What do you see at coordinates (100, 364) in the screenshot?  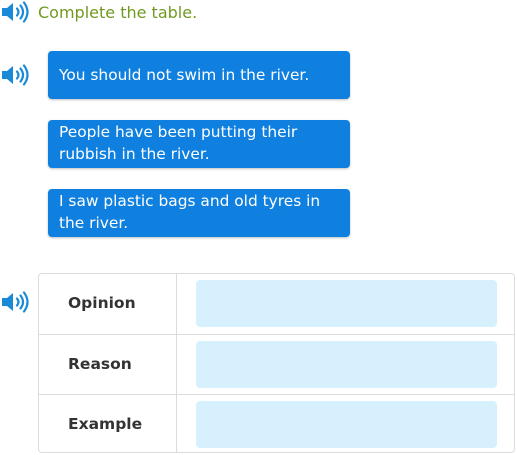 I see `row-label-reason: Reason` at bounding box center [100, 364].